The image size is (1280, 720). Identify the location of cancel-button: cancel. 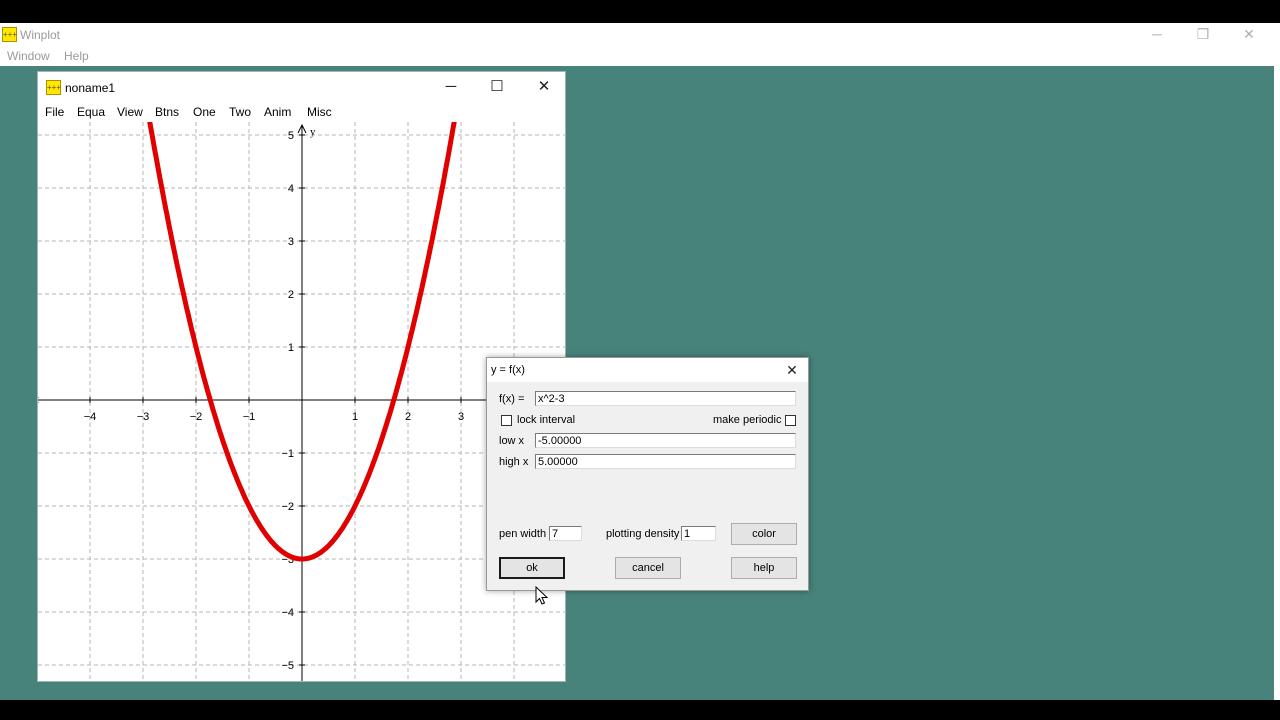
(648, 568).